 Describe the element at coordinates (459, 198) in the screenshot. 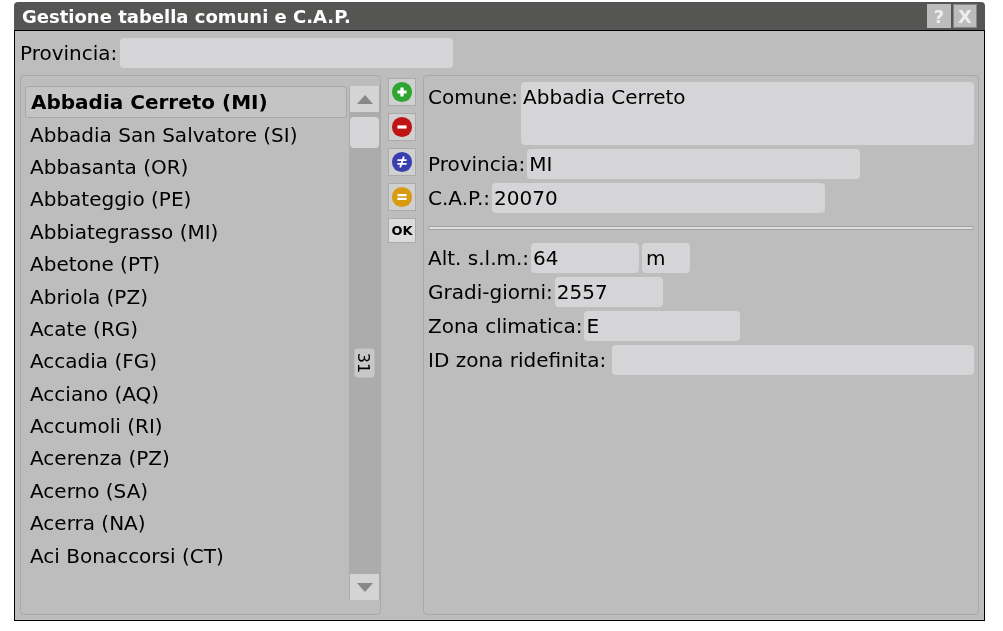

I see `cap-label: C.A.P.:` at that location.